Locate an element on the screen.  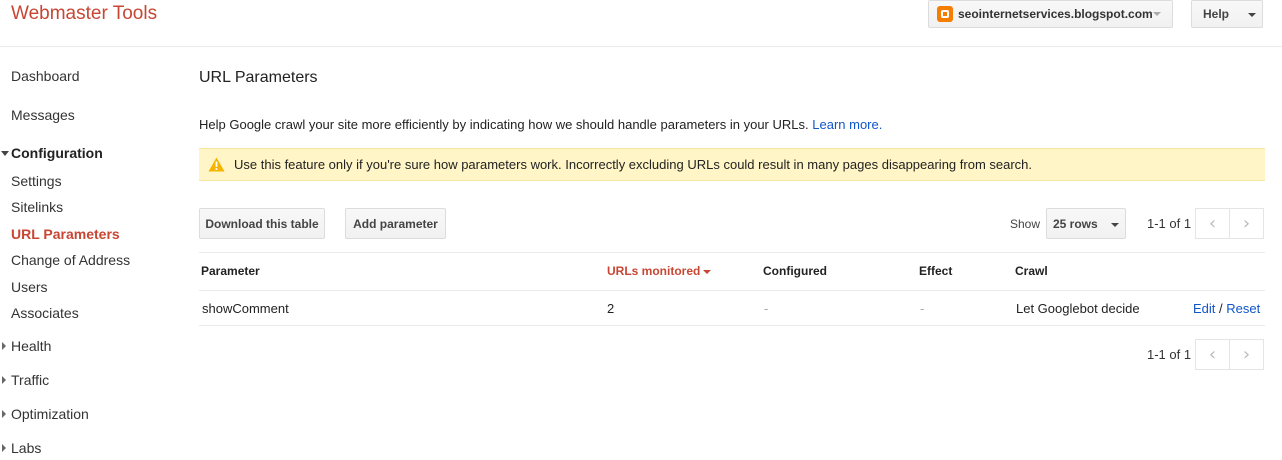
edit-link: Edit is located at coordinates (1204, 308).